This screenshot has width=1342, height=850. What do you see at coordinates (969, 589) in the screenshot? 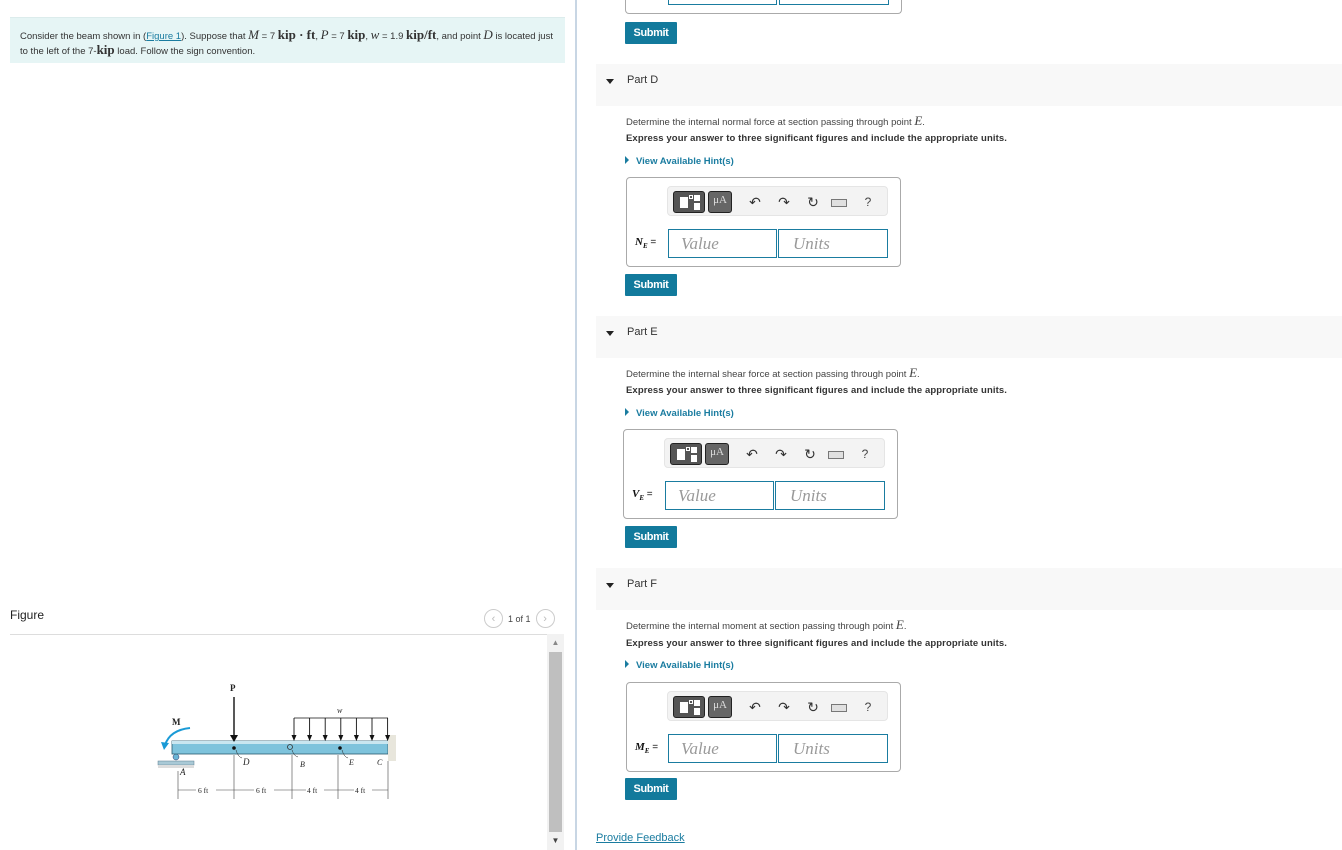
I see `part-f-header: Part F` at bounding box center [969, 589].